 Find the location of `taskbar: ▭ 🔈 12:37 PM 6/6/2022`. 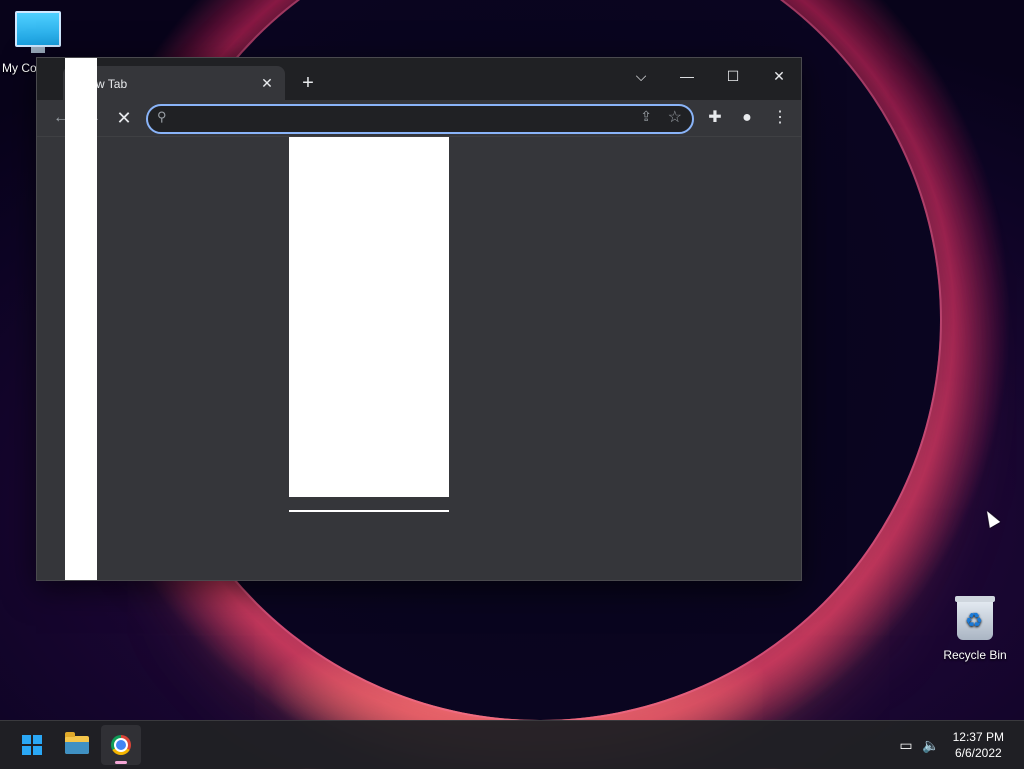

taskbar: ▭ 🔈 12:37 PM 6/6/2022 is located at coordinates (512, 744).